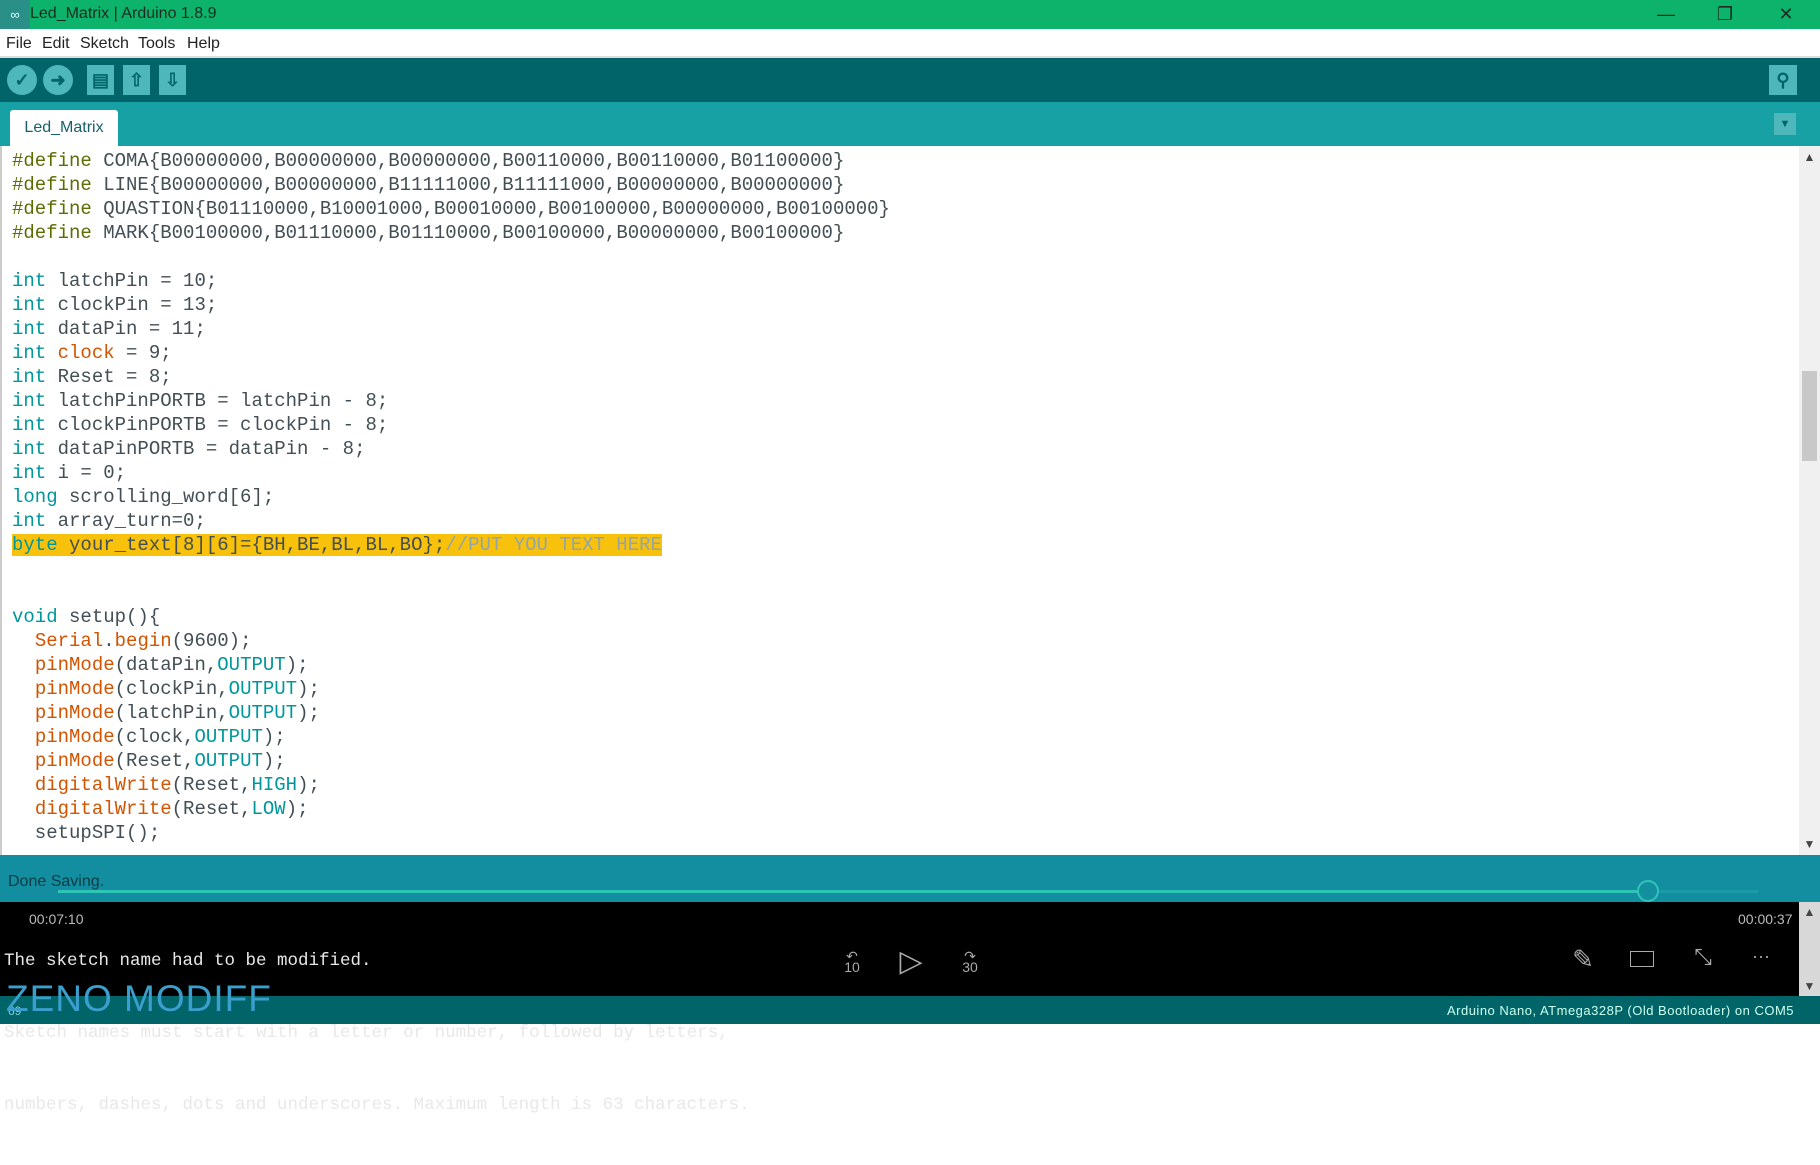 This screenshot has height=1165, width=1820. What do you see at coordinates (553, 545) in the screenshot?
I see `code-token: //PUT YOU TEXT HERE` at bounding box center [553, 545].